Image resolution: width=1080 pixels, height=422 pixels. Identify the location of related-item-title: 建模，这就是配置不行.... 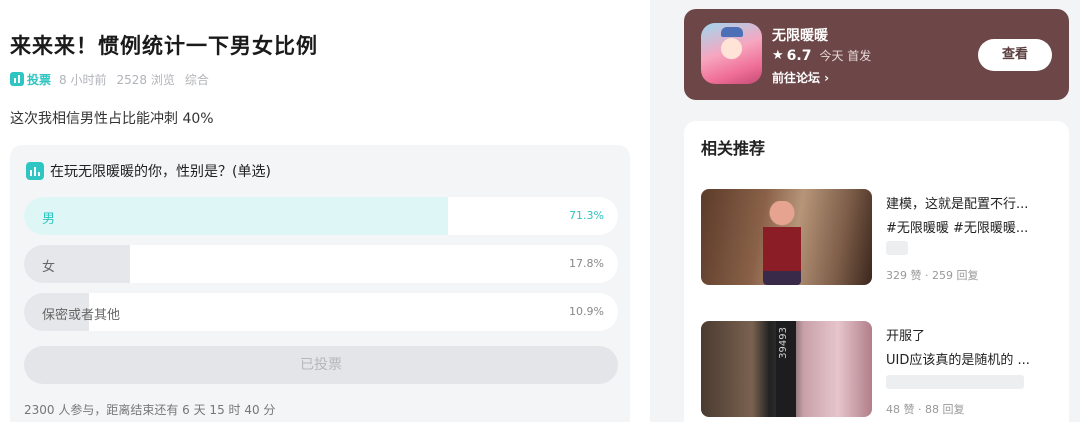
(957, 204).